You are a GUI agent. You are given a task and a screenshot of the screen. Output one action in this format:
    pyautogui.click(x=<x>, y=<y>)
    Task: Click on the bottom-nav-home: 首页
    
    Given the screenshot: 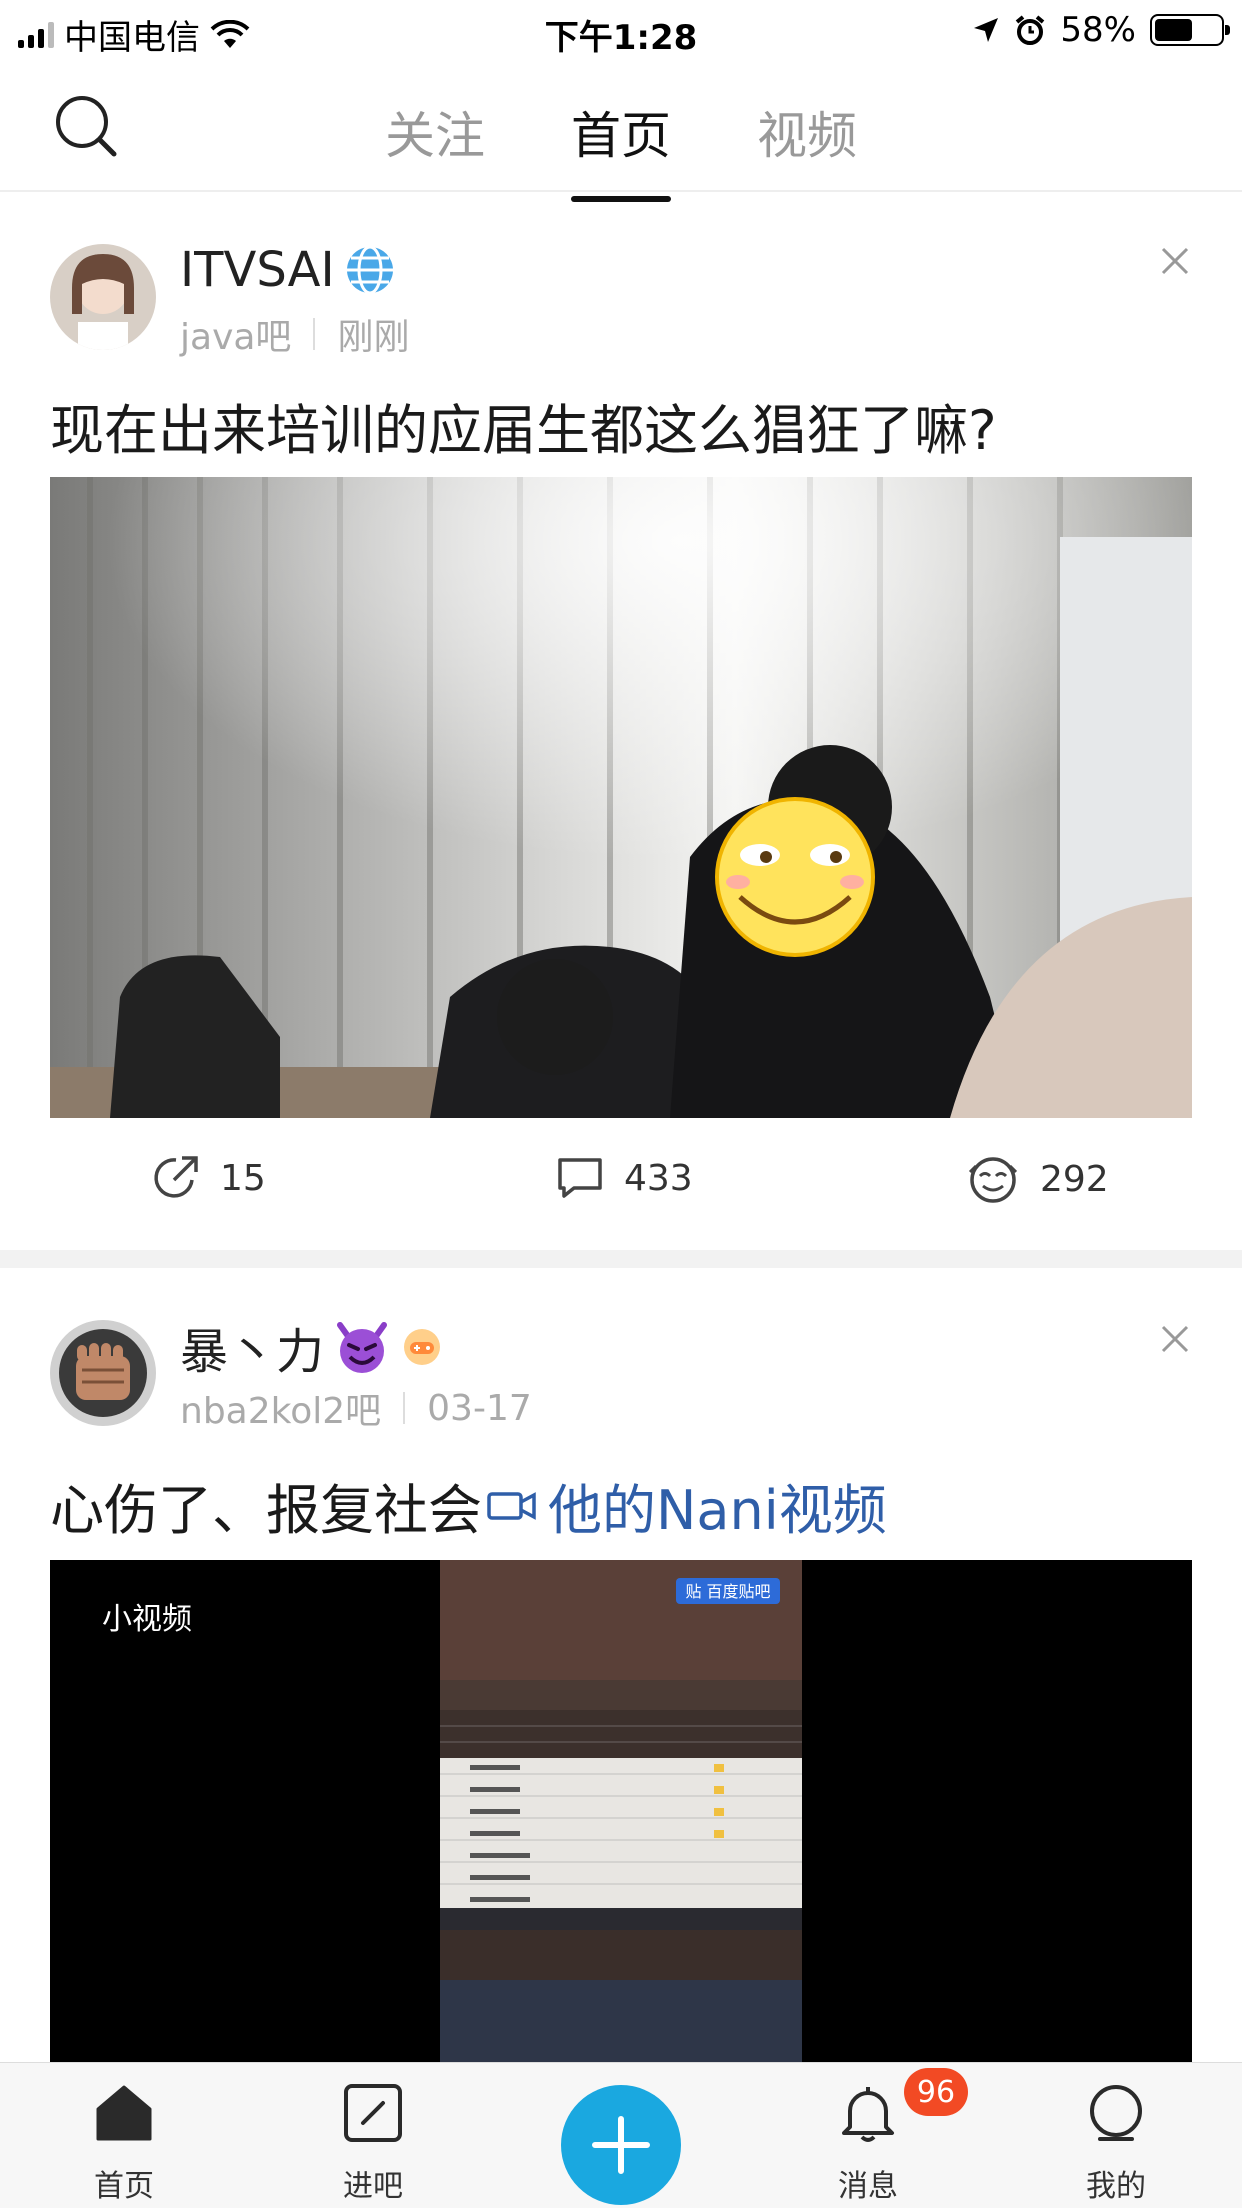 What is the action you would take?
    pyautogui.click(x=124, y=2143)
    